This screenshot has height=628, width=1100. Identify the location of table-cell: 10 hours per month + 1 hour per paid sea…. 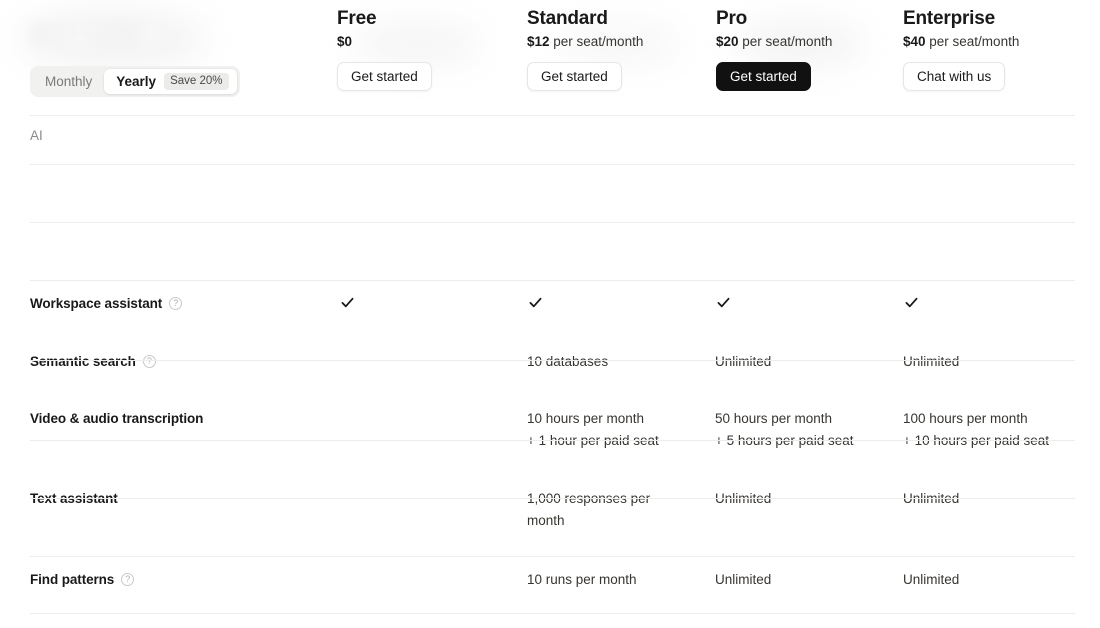
(593, 430).